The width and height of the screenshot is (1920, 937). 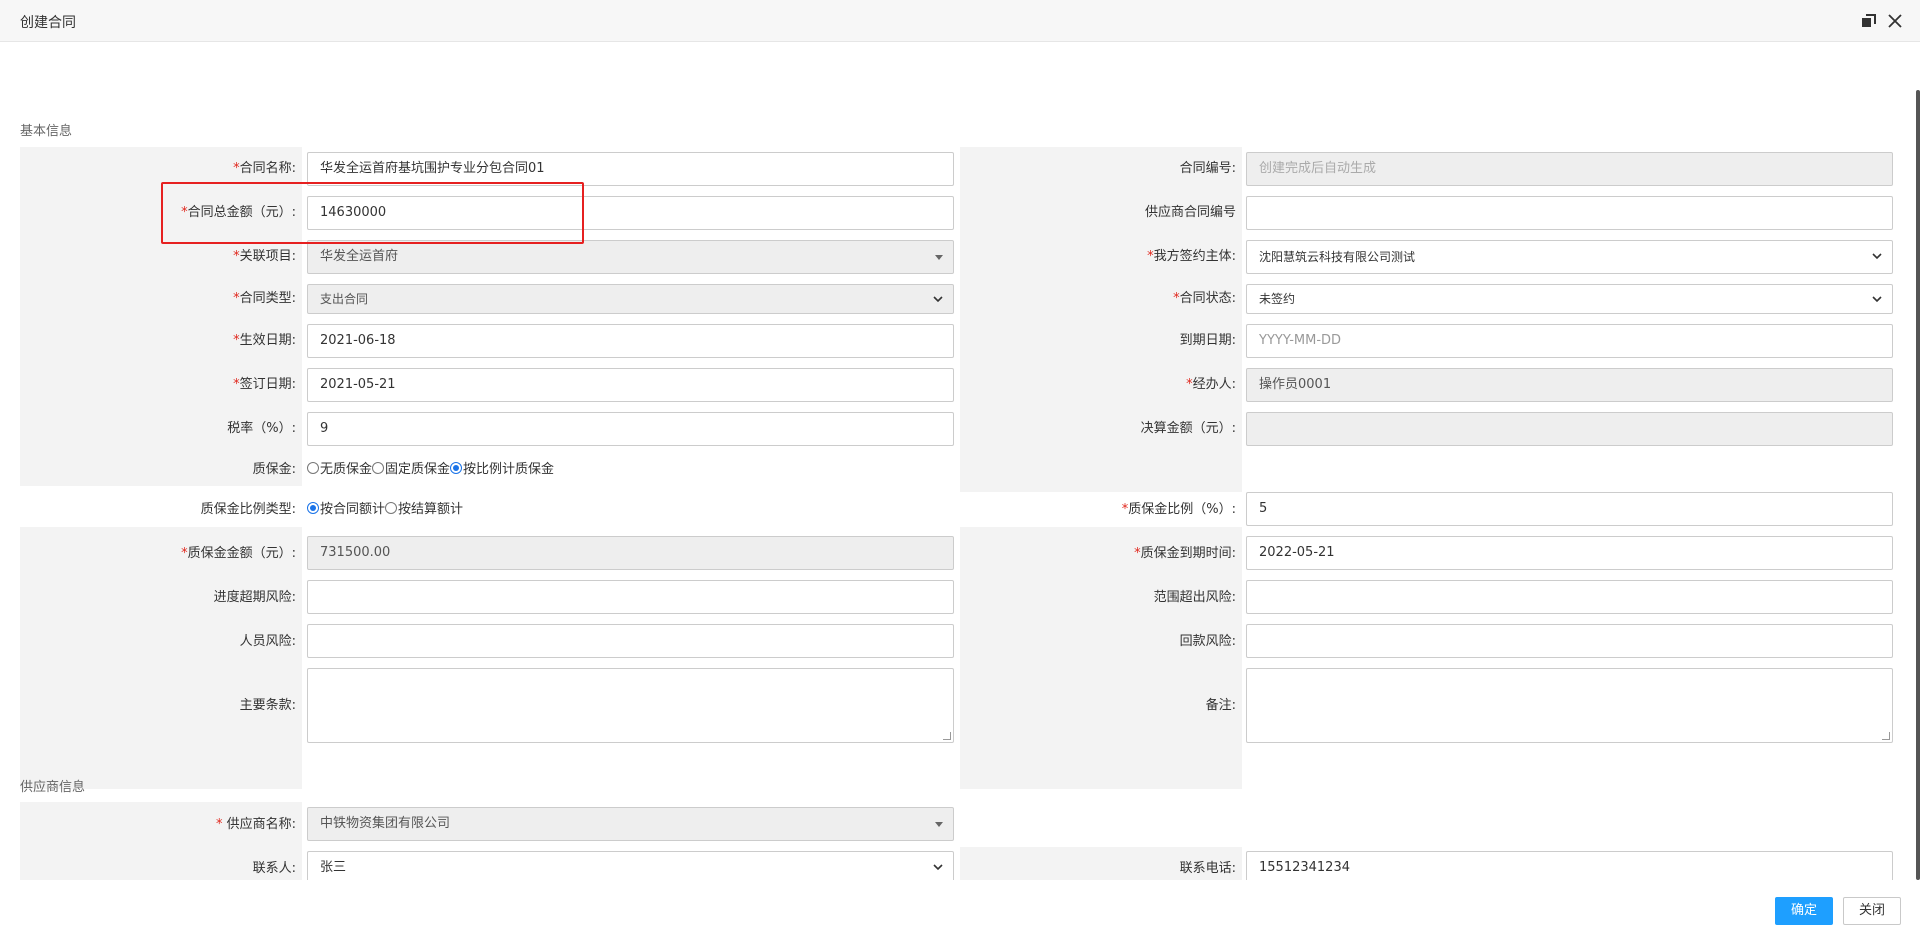 What do you see at coordinates (1194, 597) in the screenshot?
I see `scope-risk-label: 范围超出风险:` at bounding box center [1194, 597].